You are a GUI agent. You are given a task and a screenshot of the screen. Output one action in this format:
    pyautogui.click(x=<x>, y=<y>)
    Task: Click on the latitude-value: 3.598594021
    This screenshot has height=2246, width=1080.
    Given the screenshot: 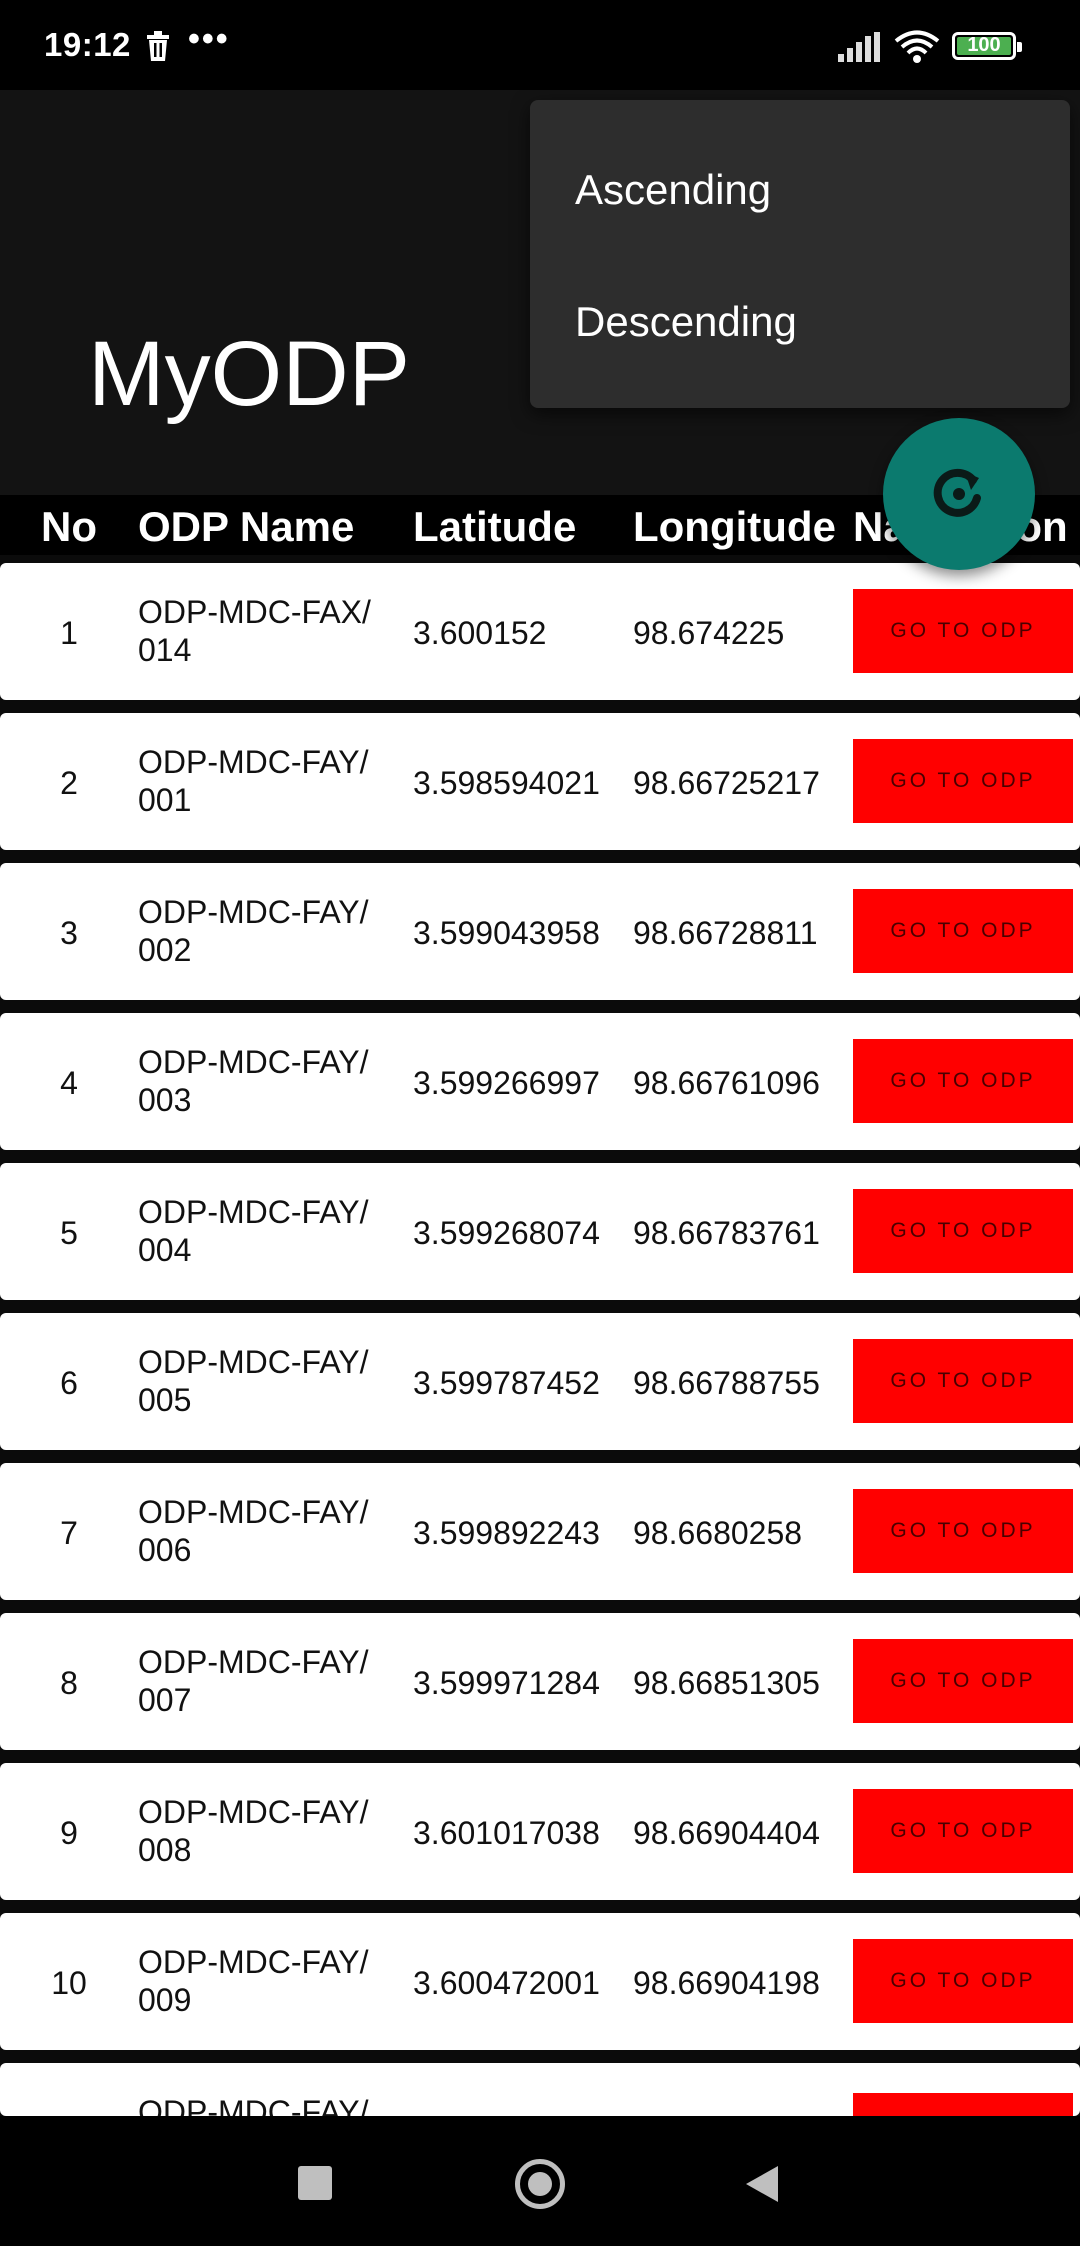 What is the action you would take?
    pyautogui.click(x=506, y=783)
    